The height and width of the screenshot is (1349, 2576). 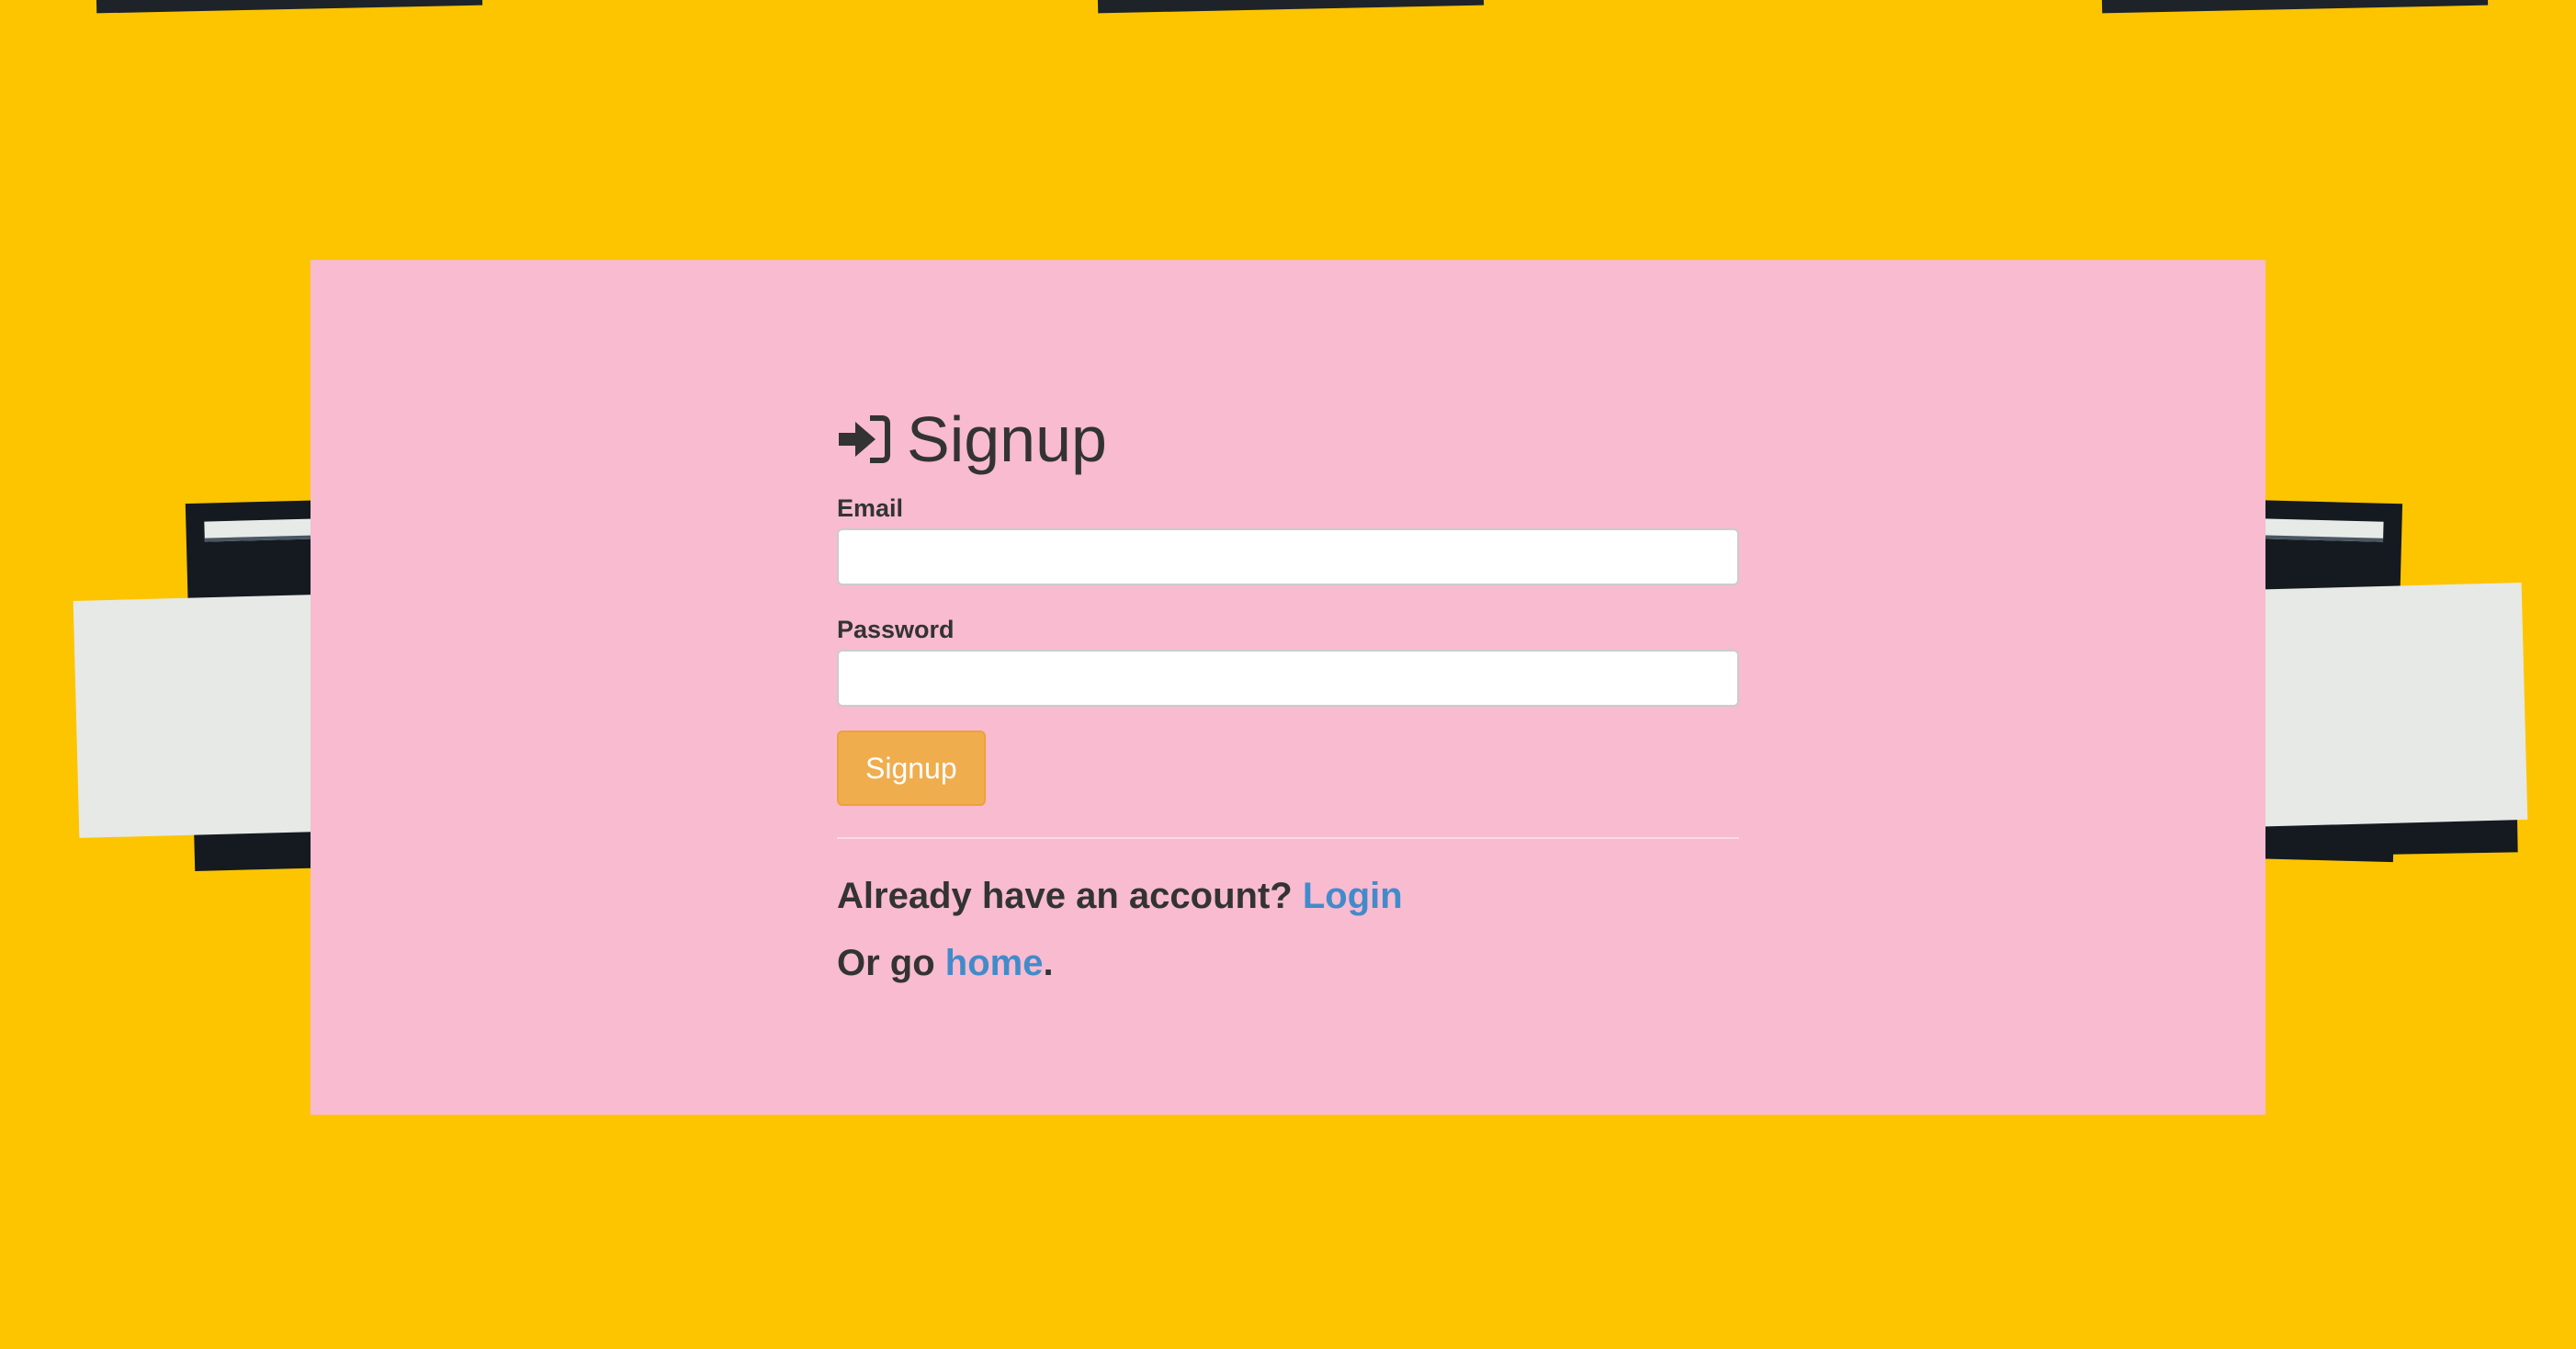 I want to click on login-link: Login, so click(x=1353, y=896).